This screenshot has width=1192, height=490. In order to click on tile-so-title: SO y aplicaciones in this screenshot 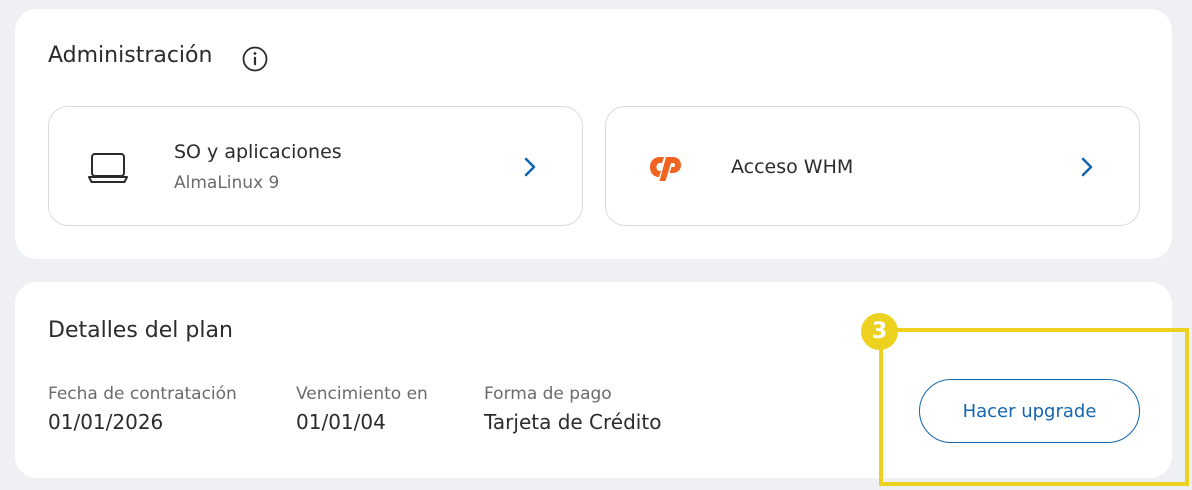, I will do `click(258, 152)`.